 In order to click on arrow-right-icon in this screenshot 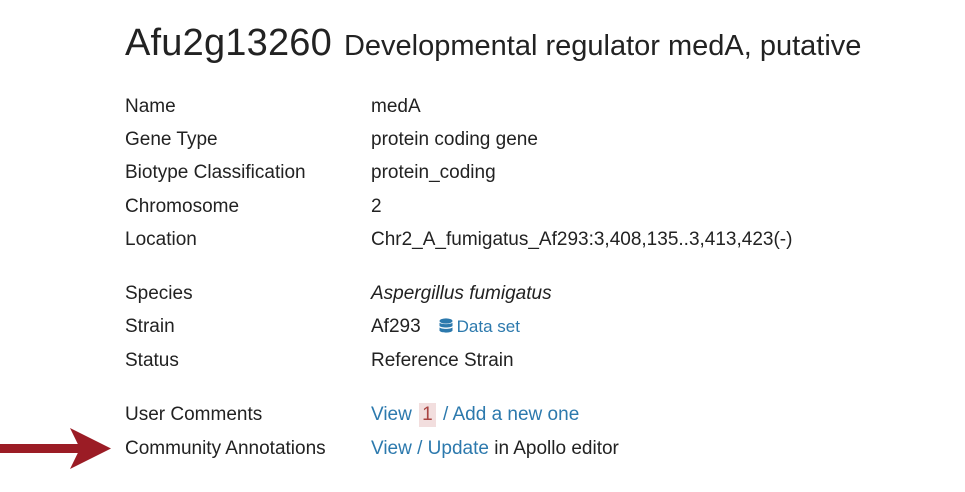, I will do `click(55, 448)`.